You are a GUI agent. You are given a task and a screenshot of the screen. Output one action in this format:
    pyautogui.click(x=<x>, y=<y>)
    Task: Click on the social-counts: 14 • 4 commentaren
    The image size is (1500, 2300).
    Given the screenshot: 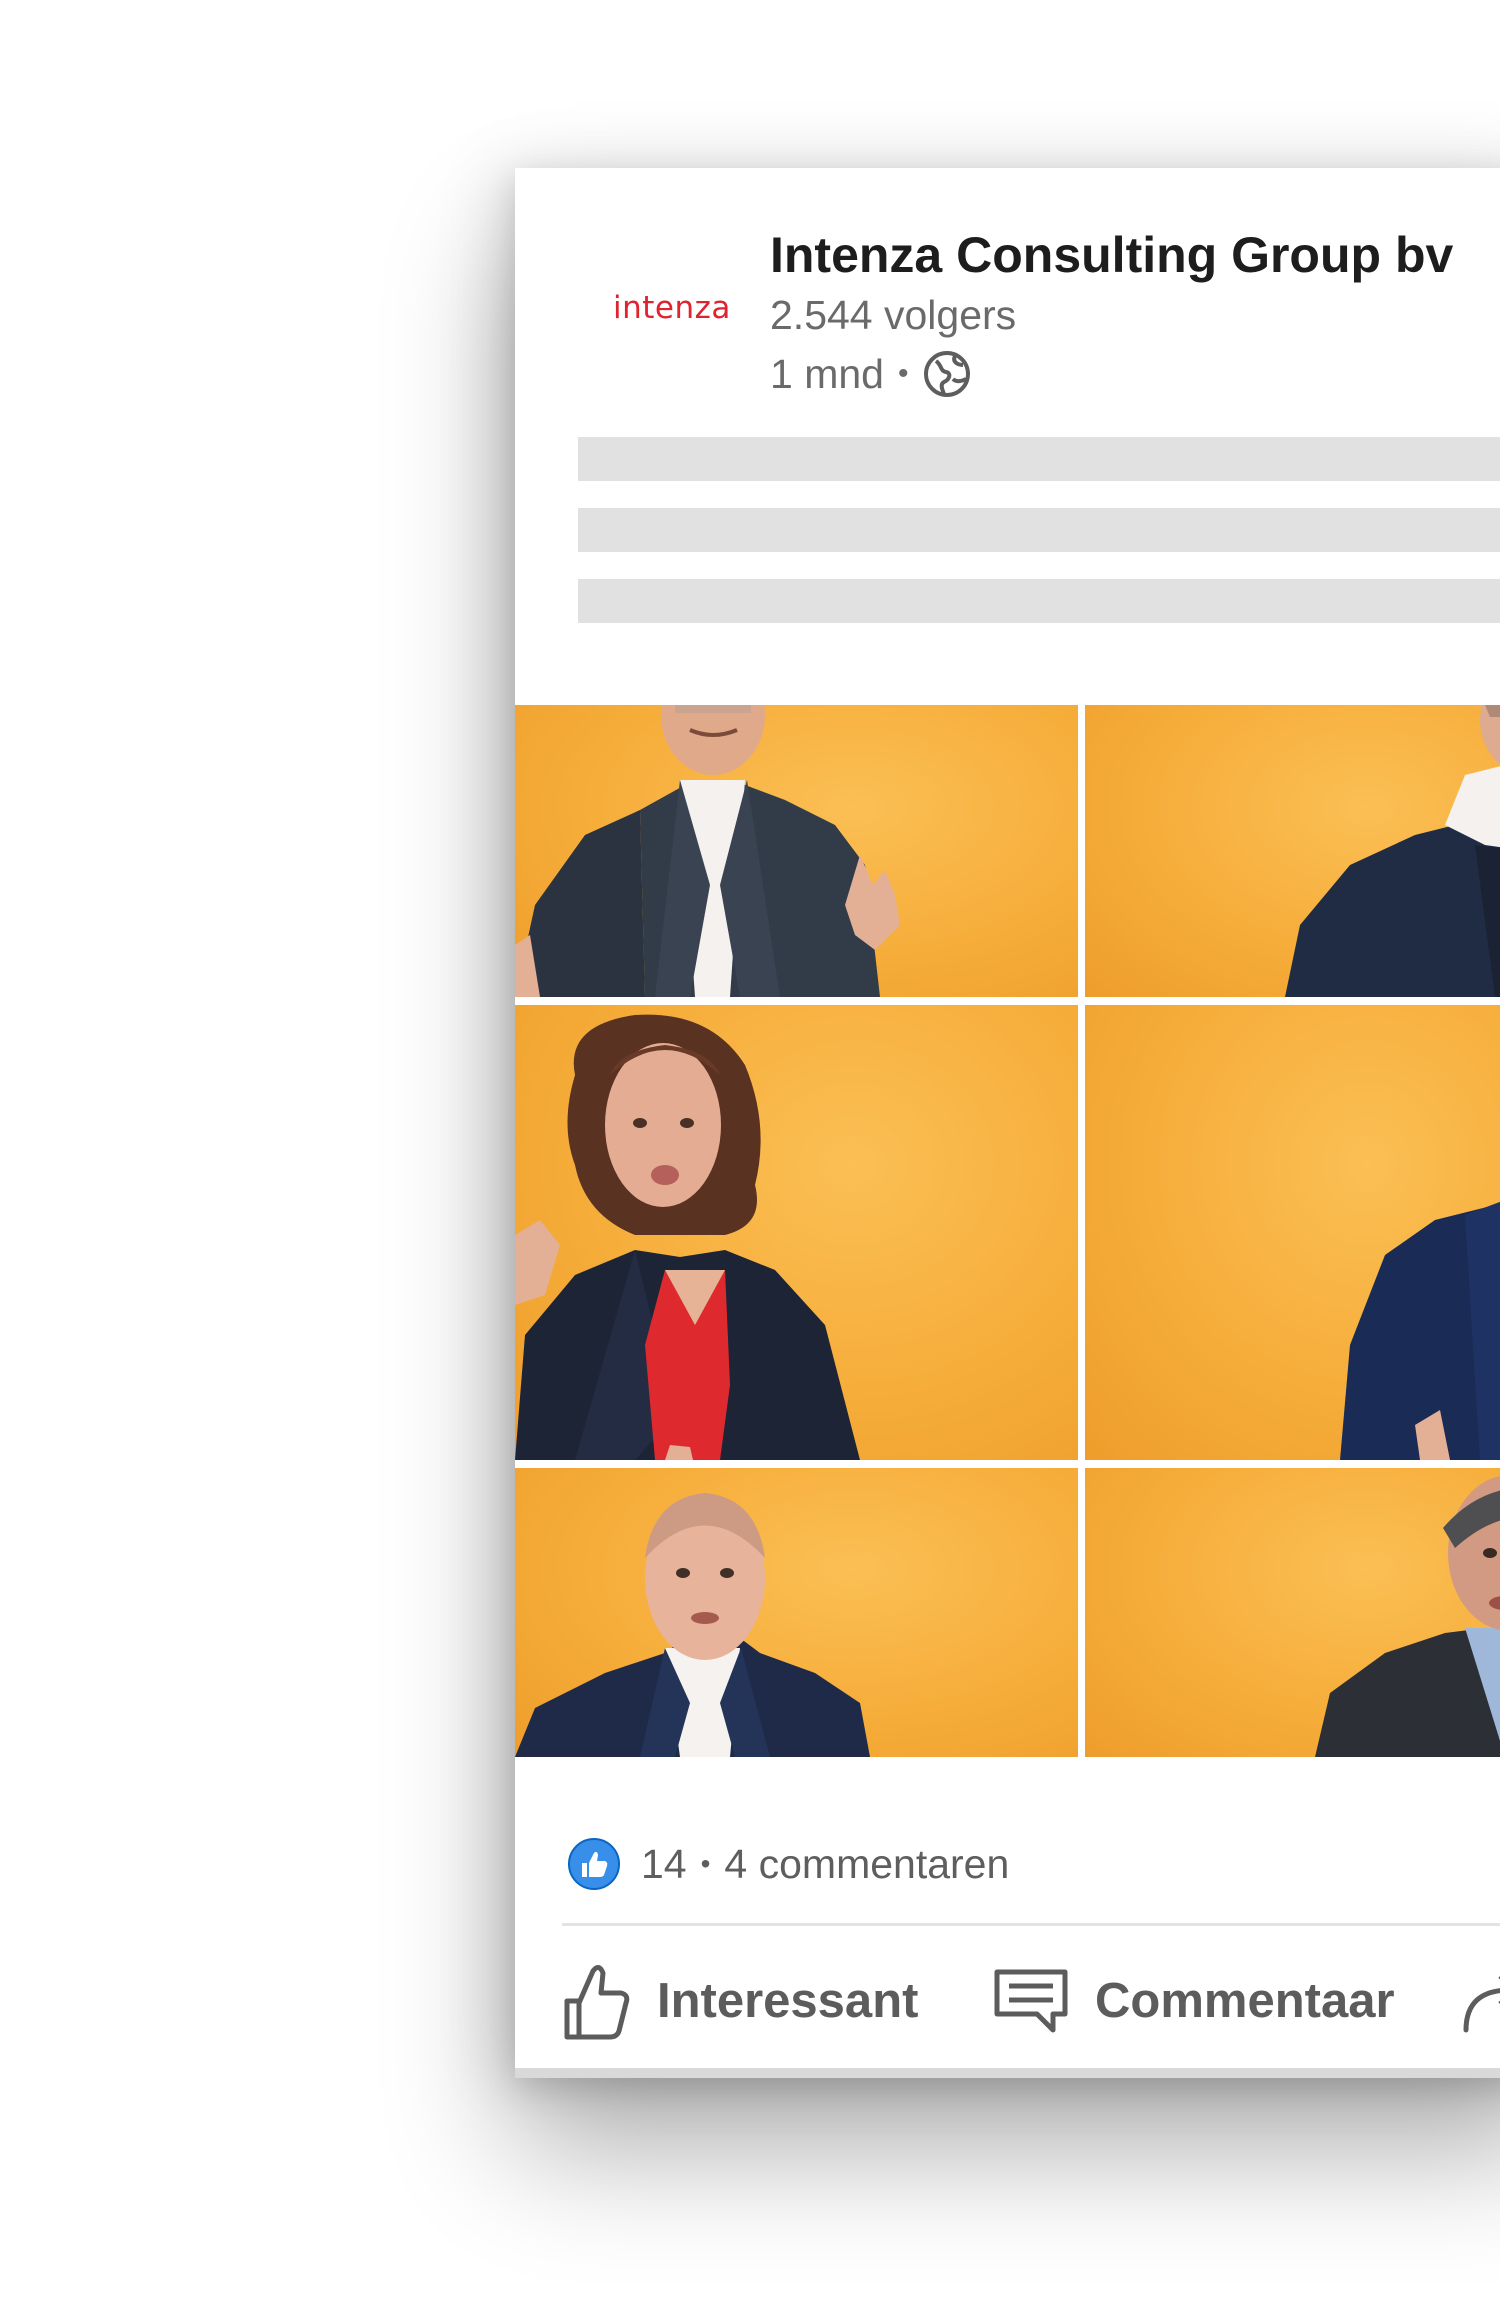 What is the action you would take?
    pyautogui.click(x=788, y=1864)
    